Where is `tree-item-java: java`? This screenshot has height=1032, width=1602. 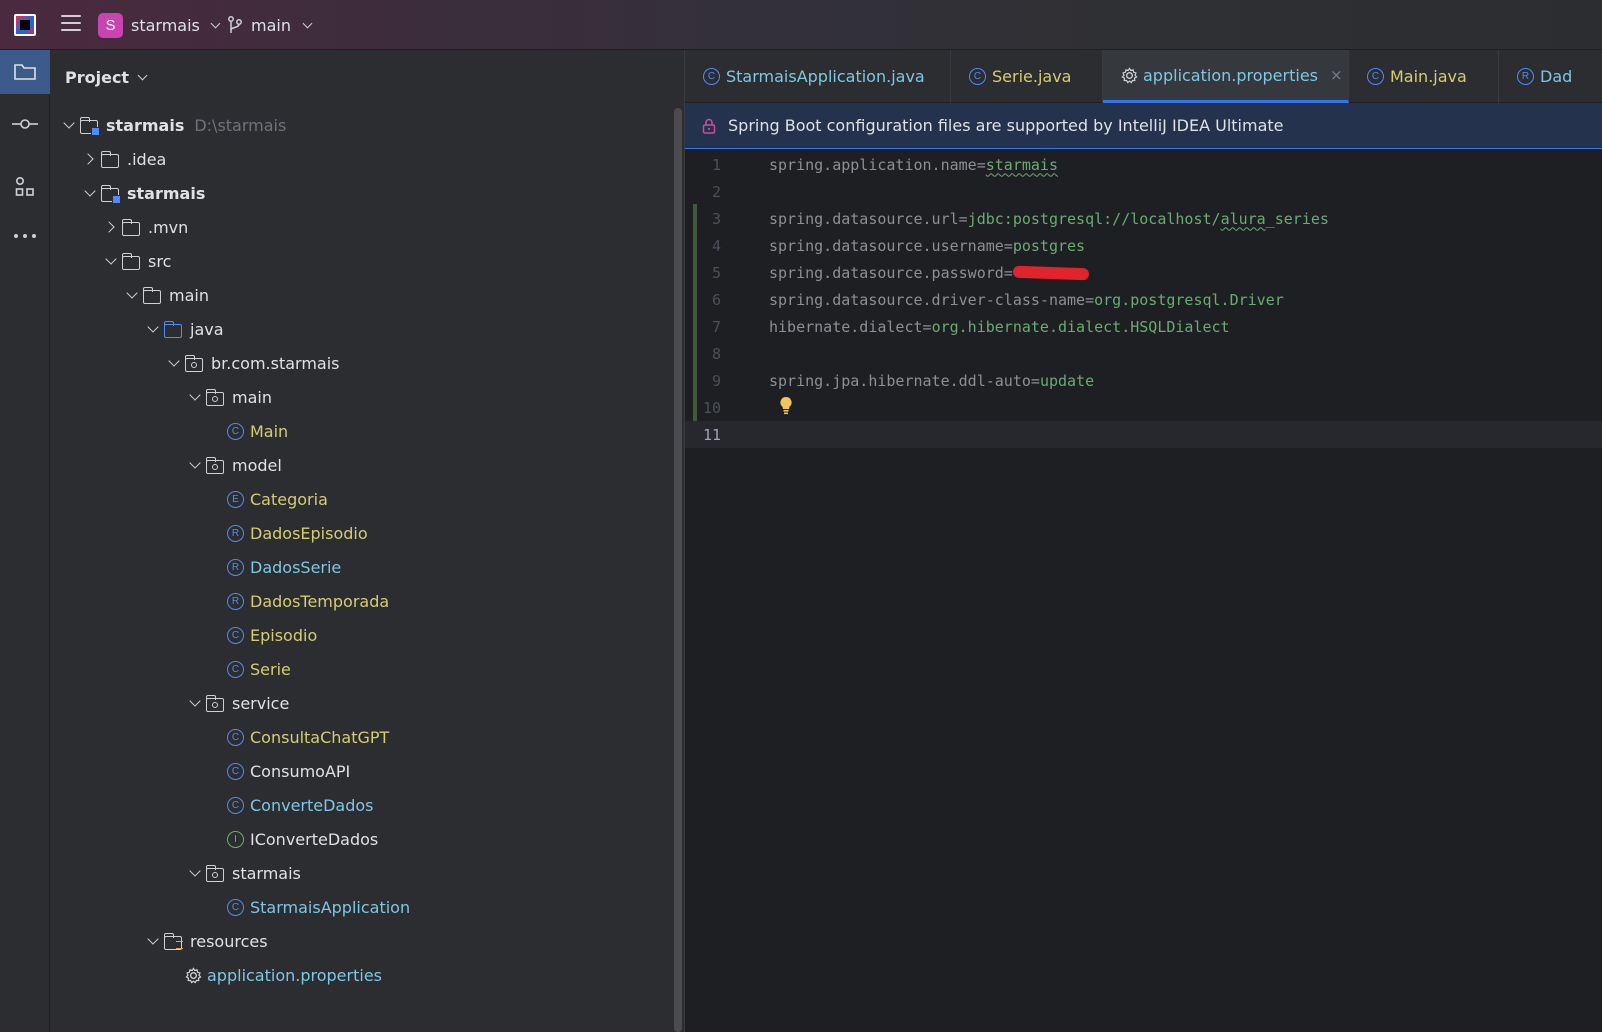 tree-item-java: java is located at coordinates (184, 329).